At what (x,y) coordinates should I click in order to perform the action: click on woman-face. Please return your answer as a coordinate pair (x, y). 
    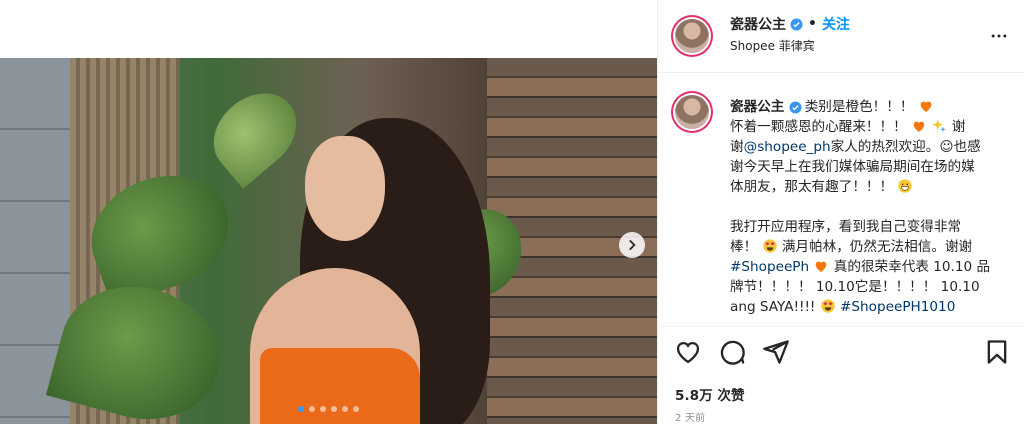
    Looking at the image, I should click on (345, 188).